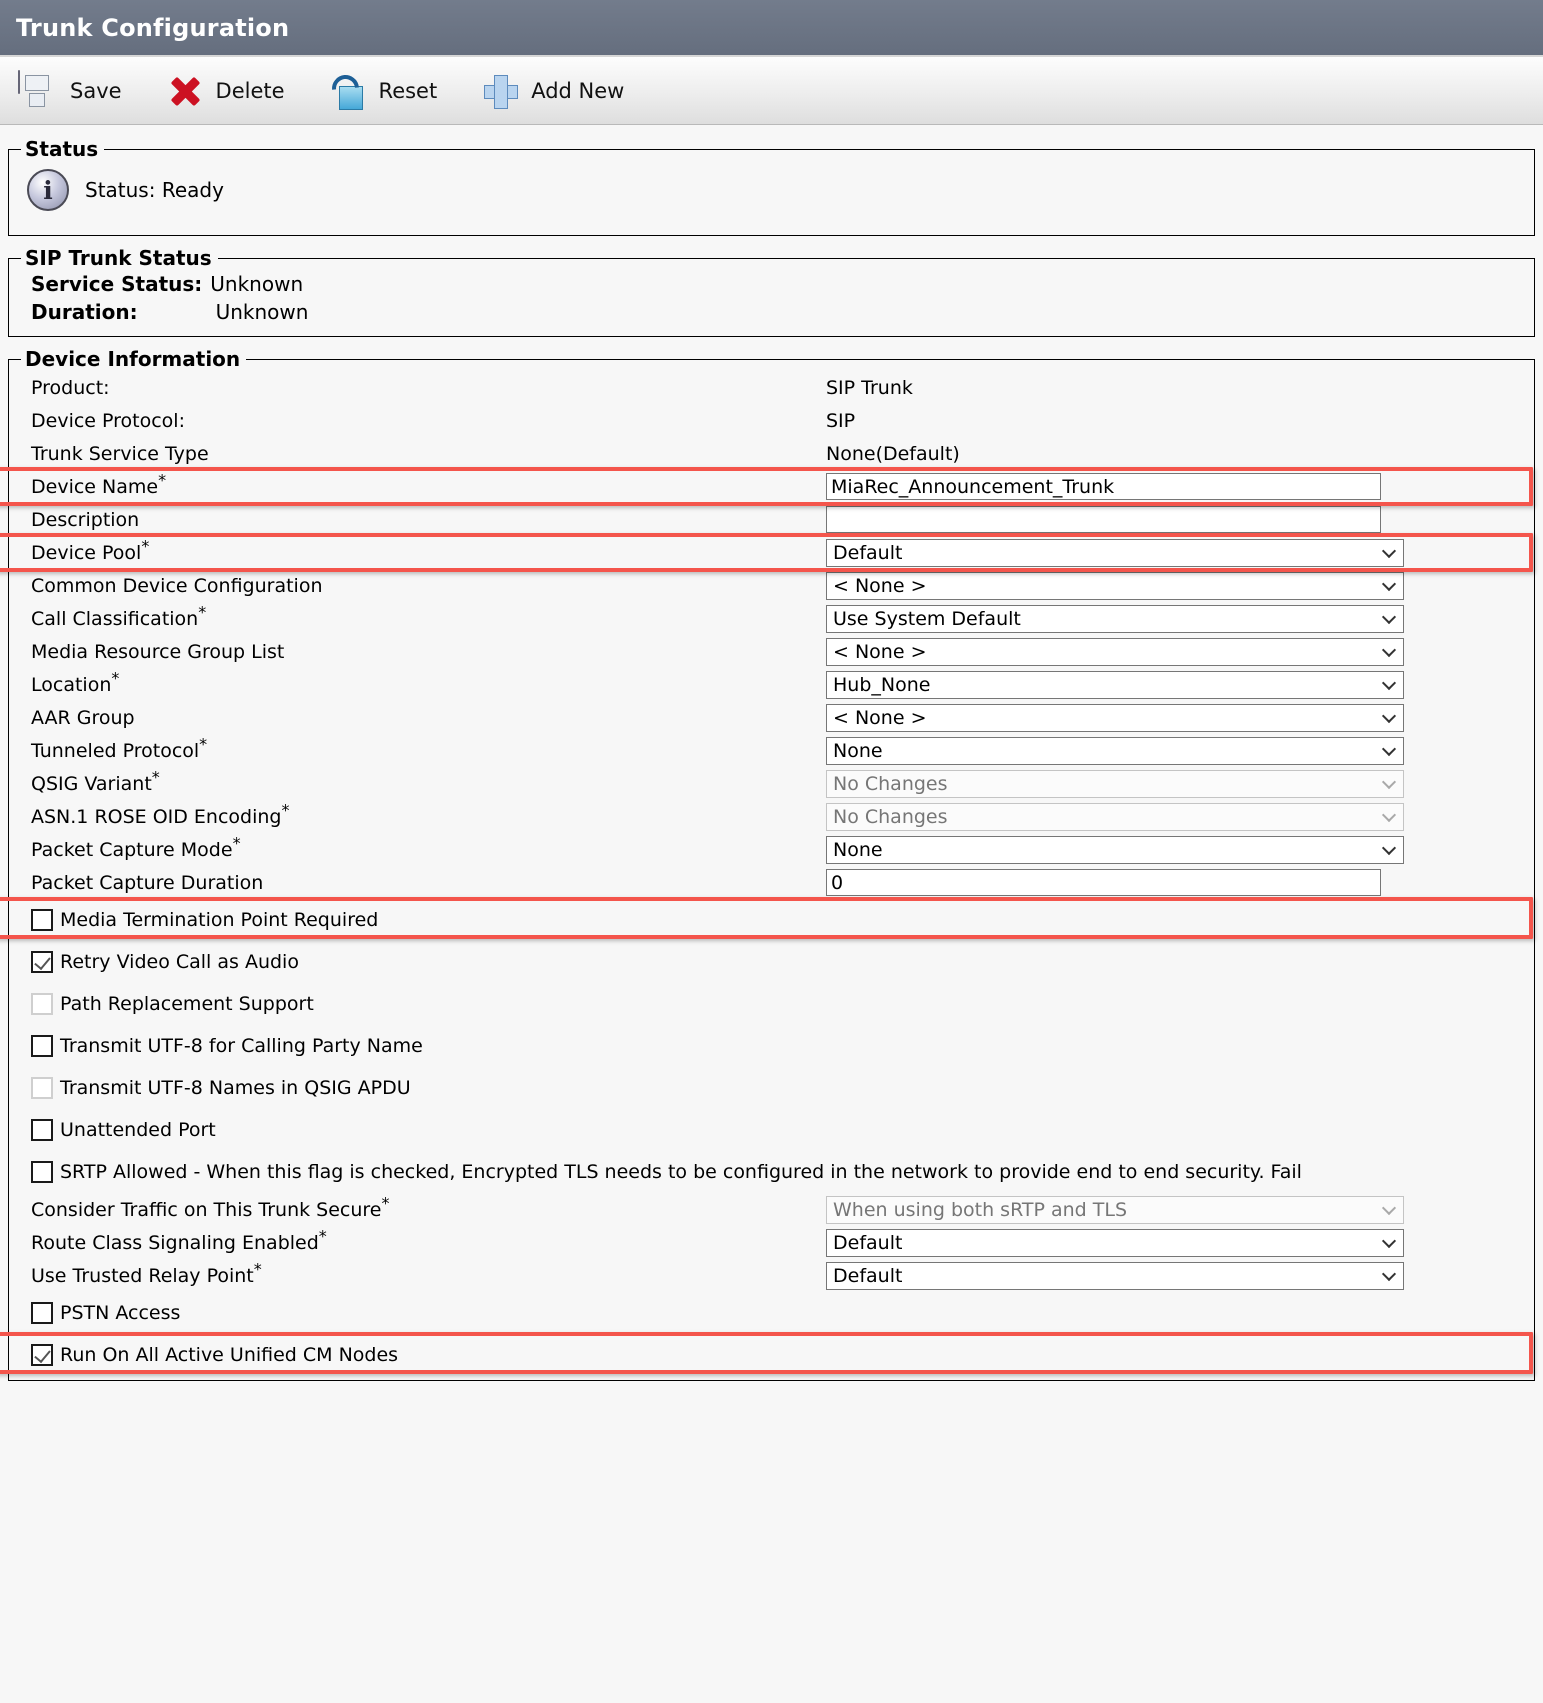 This screenshot has height=1703, width=1543. What do you see at coordinates (42, 1355) in the screenshot?
I see `run-on-all-active-checkbox` at bounding box center [42, 1355].